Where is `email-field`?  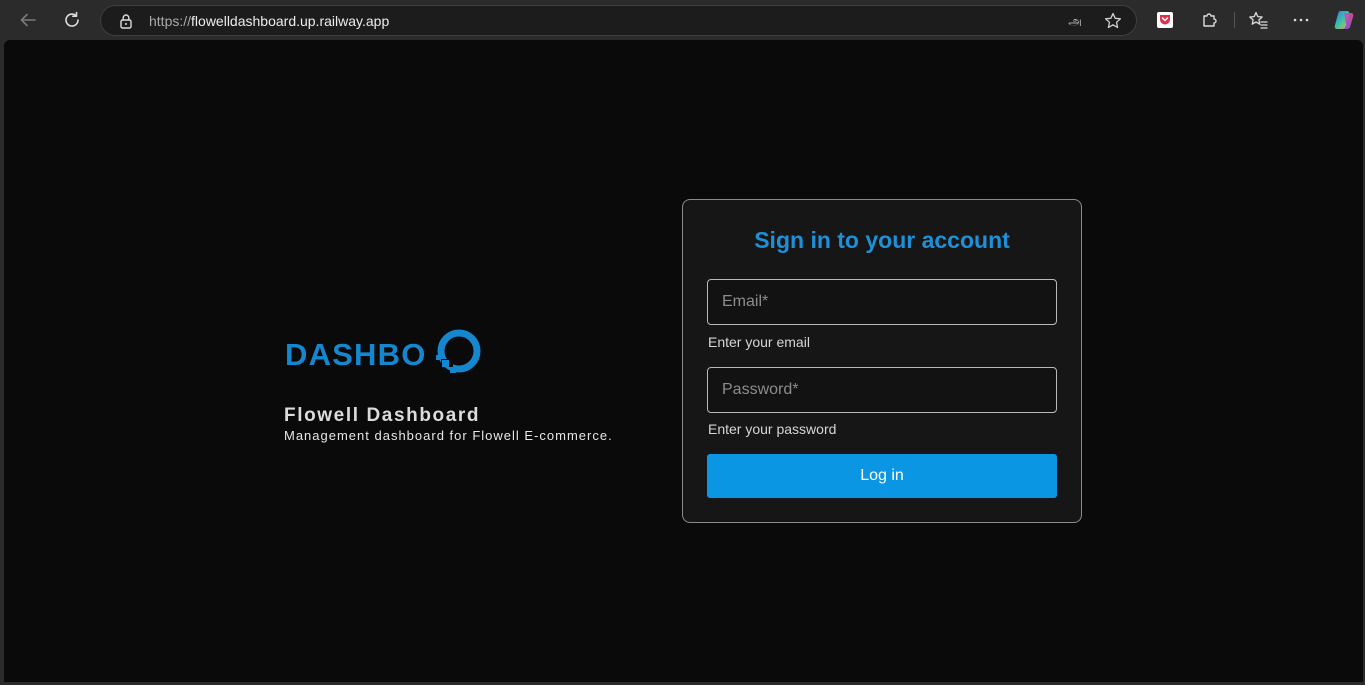 email-field is located at coordinates (882, 302).